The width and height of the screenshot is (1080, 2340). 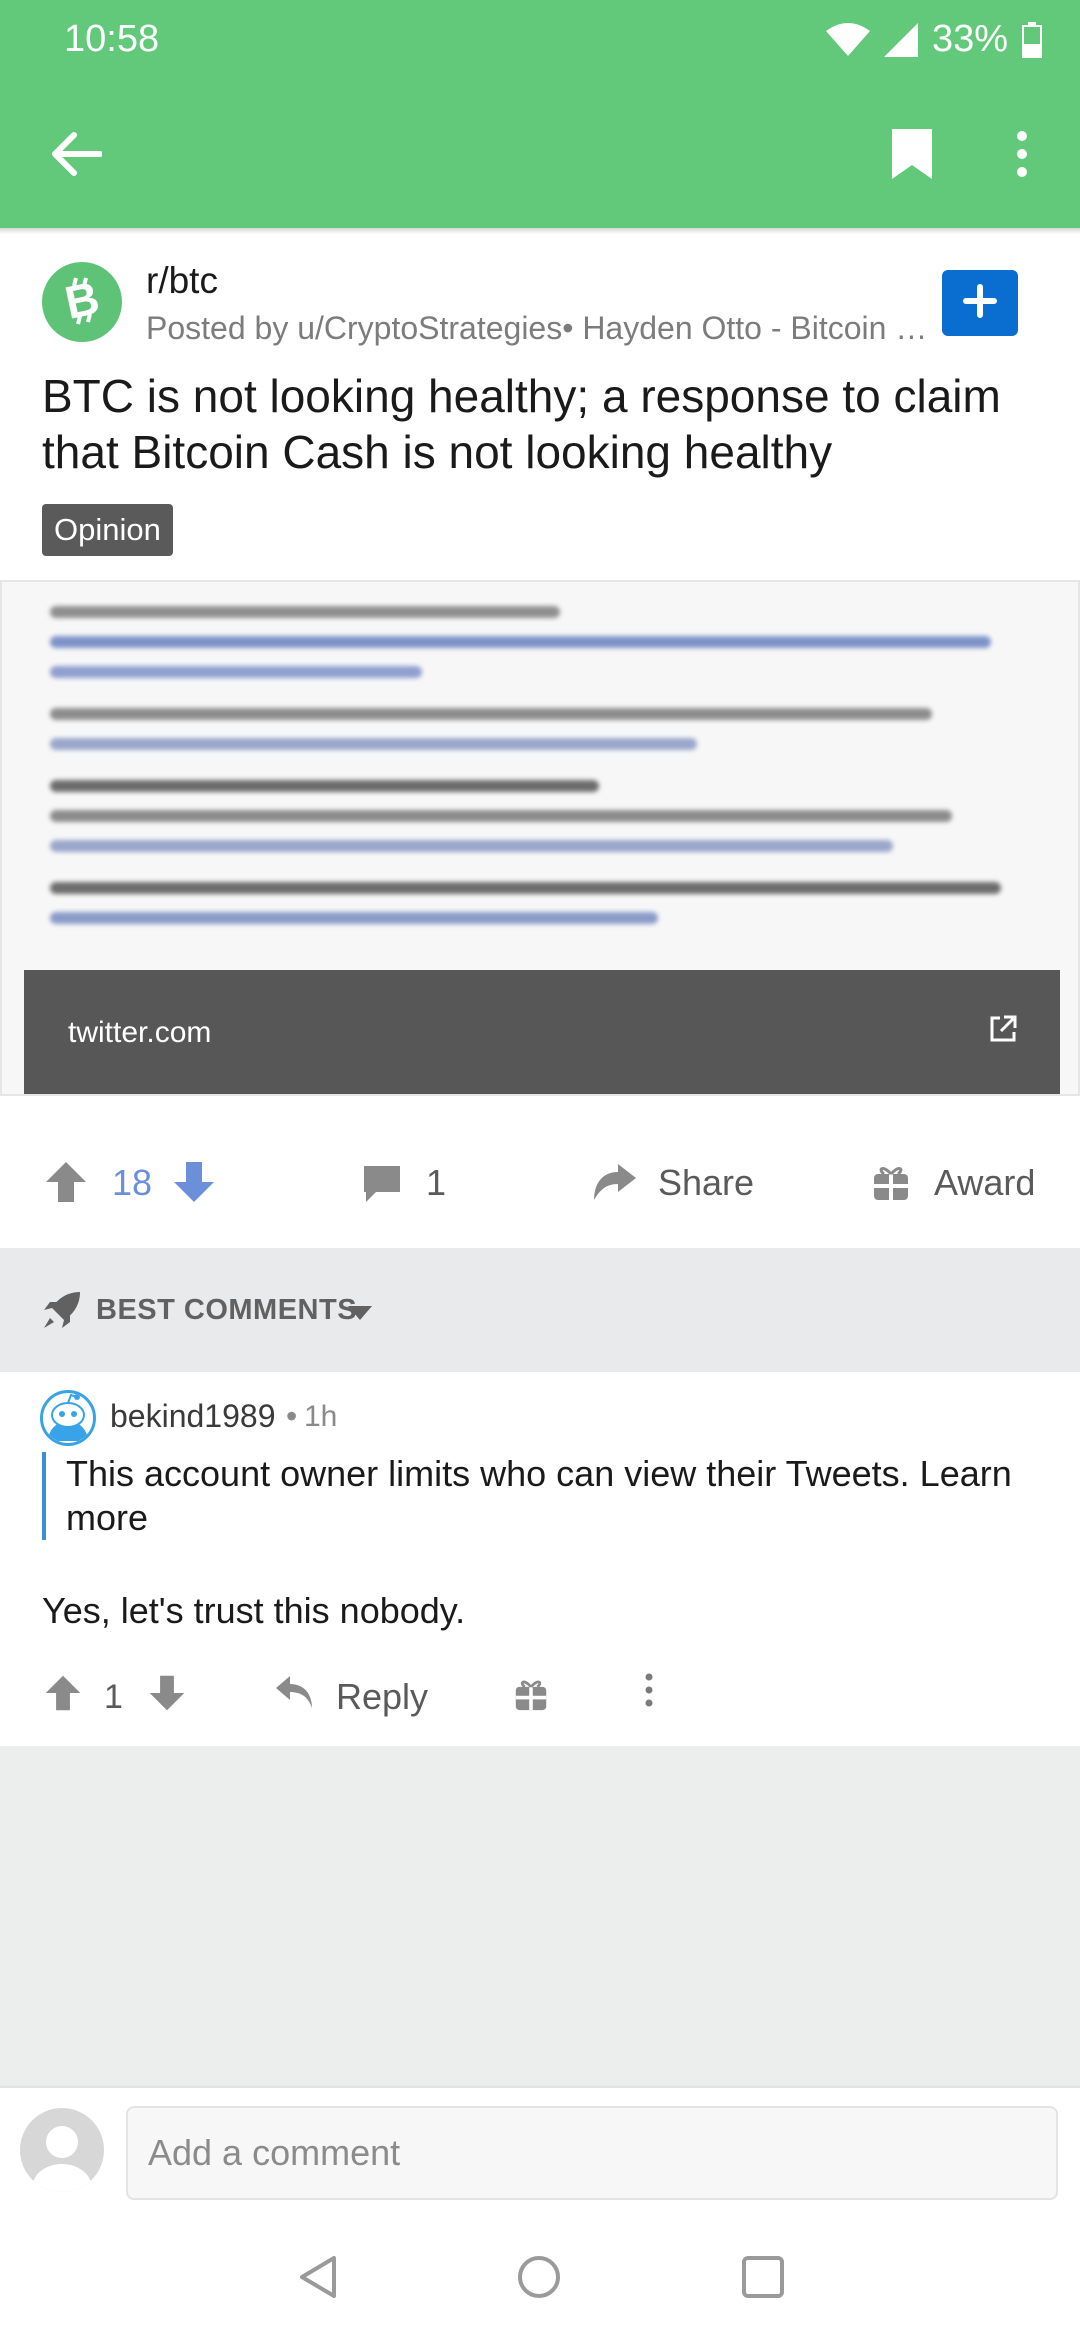 What do you see at coordinates (112, 39) in the screenshot?
I see `status-time: 10:58` at bounding box center [112, 39].